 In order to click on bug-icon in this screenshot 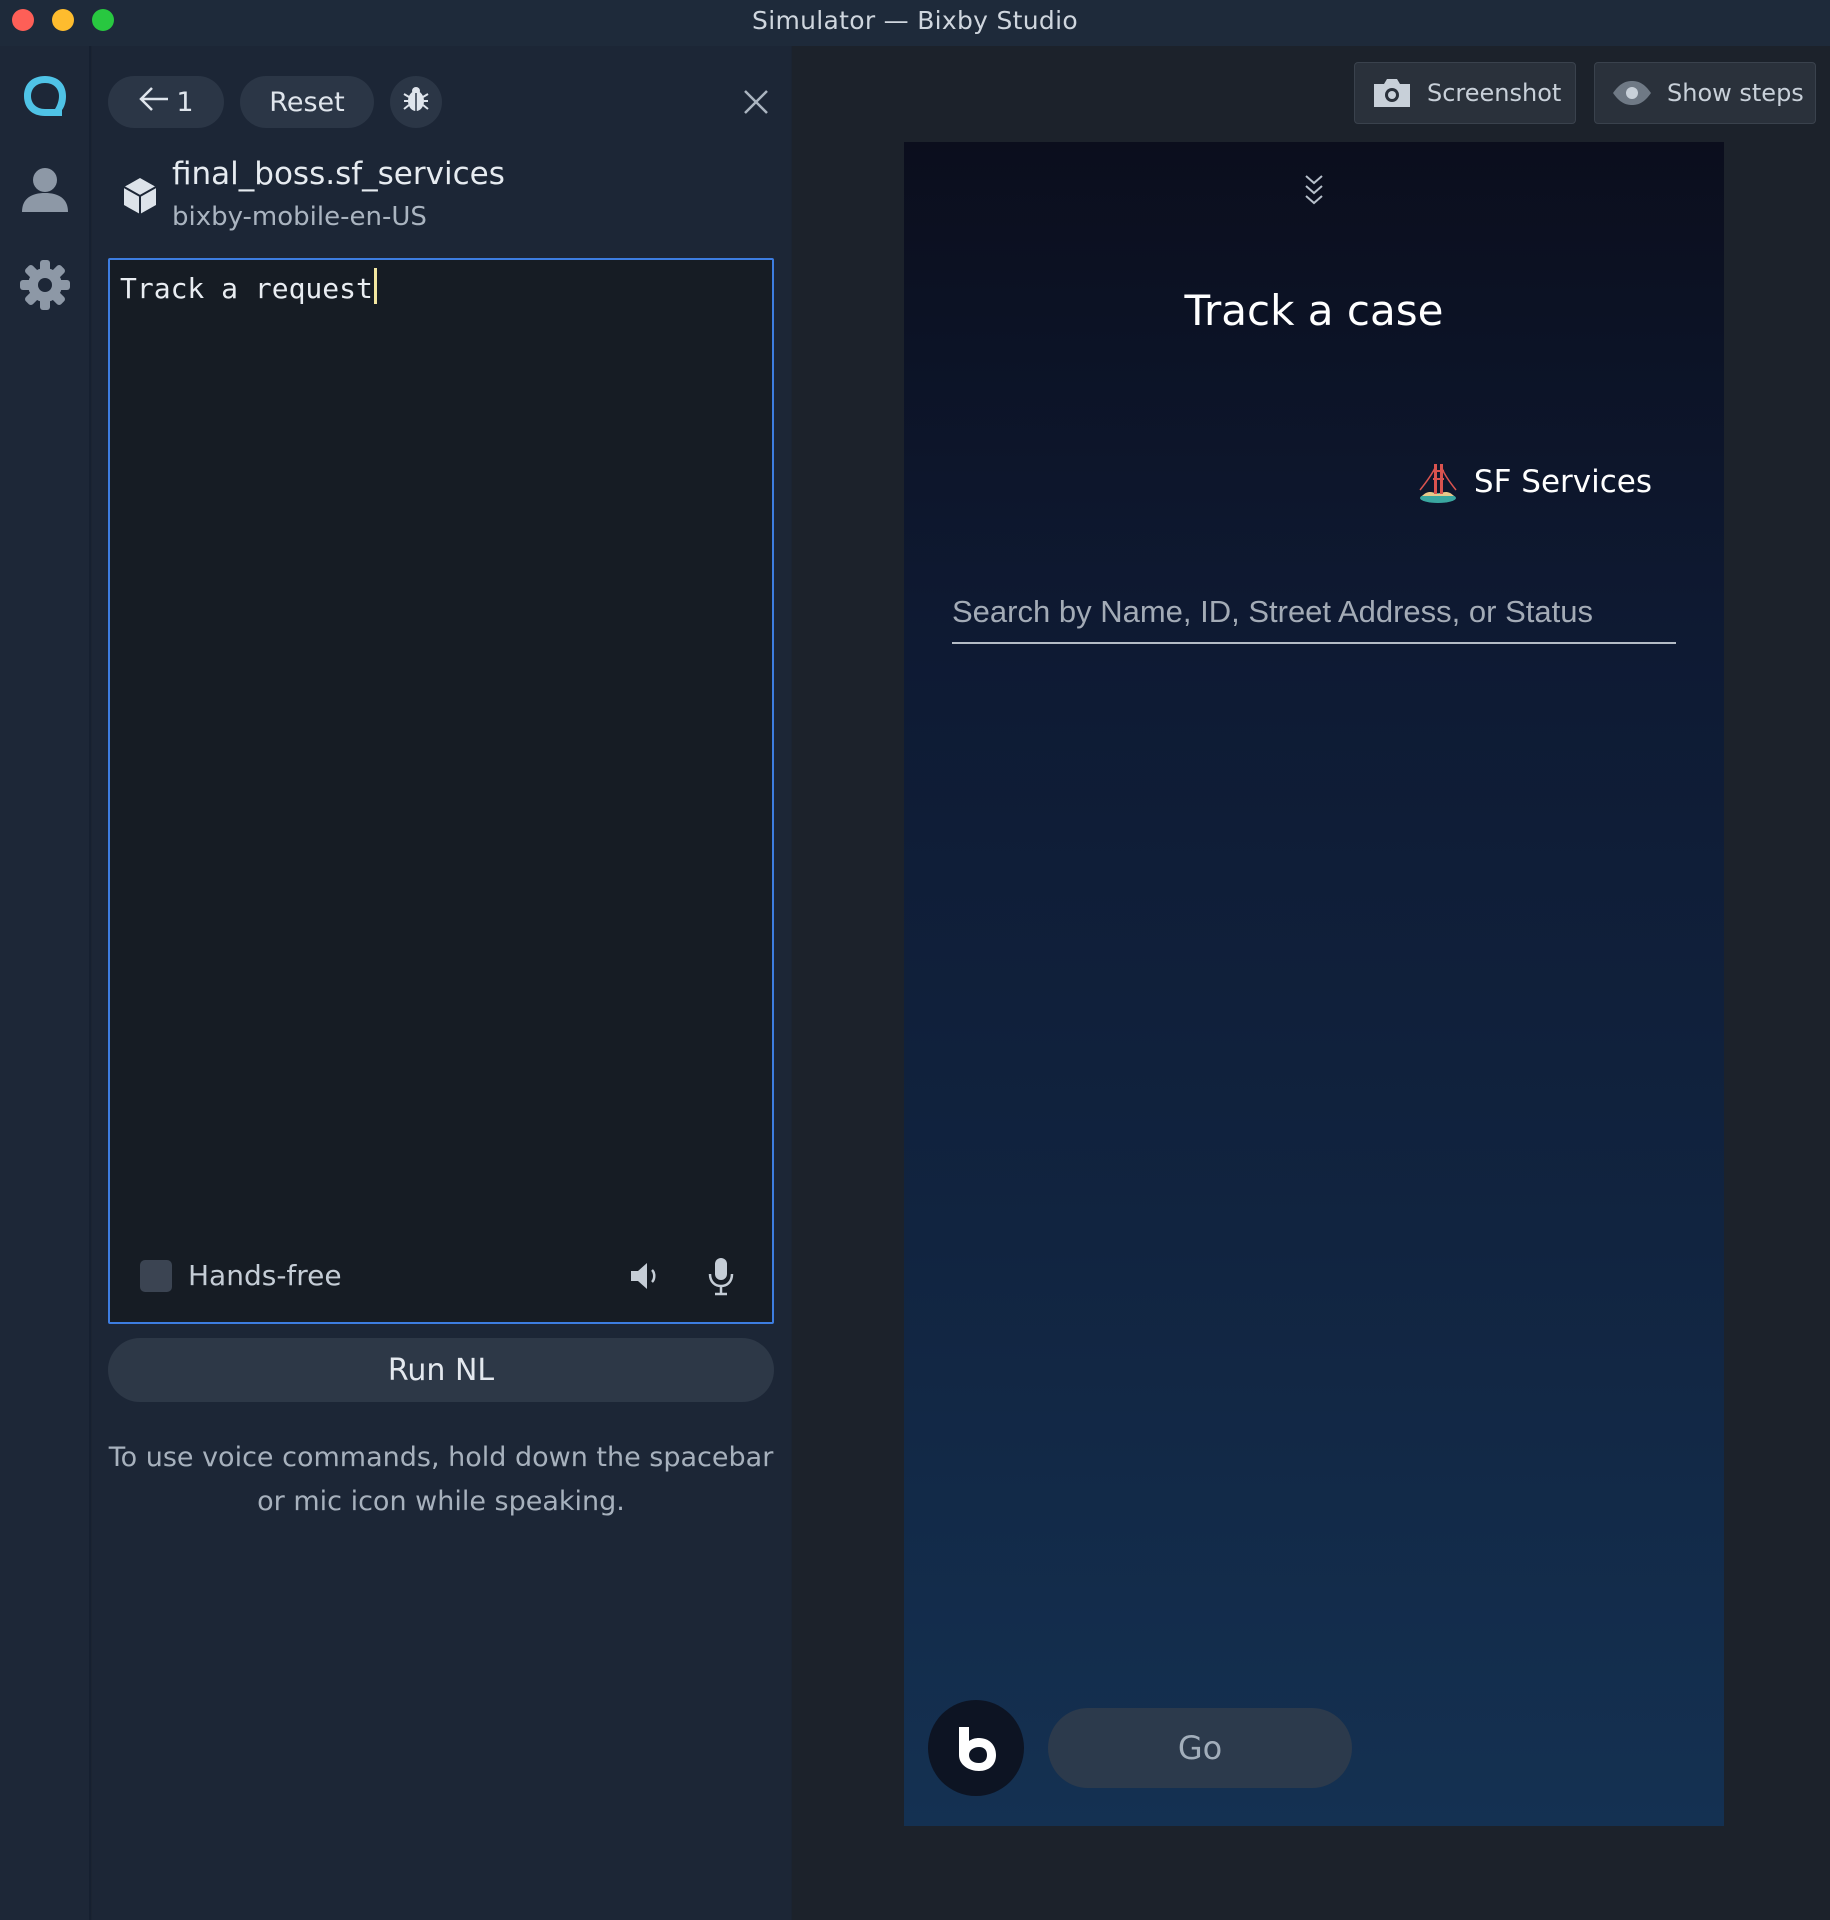, I will do `click(416, 102)`.